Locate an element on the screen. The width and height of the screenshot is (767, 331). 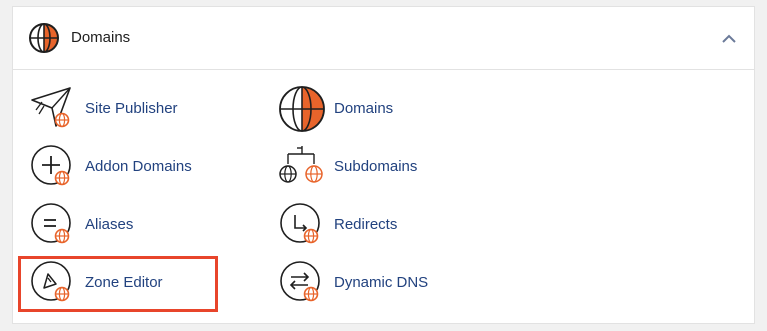
tool-label-site-publisher: Site Publisher is located at coordinates (131, 108).